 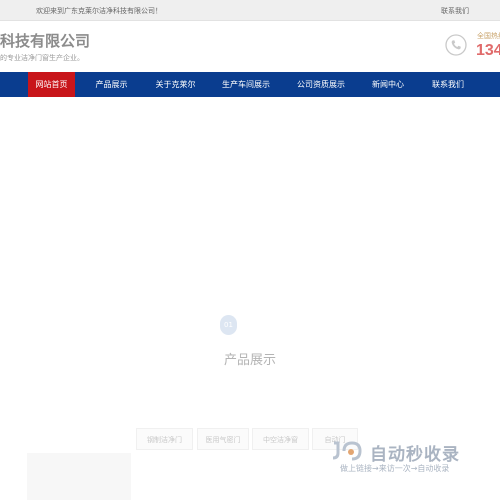 What do you see at coordinates (250, 46) in the screenshot?
I see `site-header: 科技有限公司 的专业洁净门窗生产企业。 全国热线 1342` at bounding box center [250, 46].